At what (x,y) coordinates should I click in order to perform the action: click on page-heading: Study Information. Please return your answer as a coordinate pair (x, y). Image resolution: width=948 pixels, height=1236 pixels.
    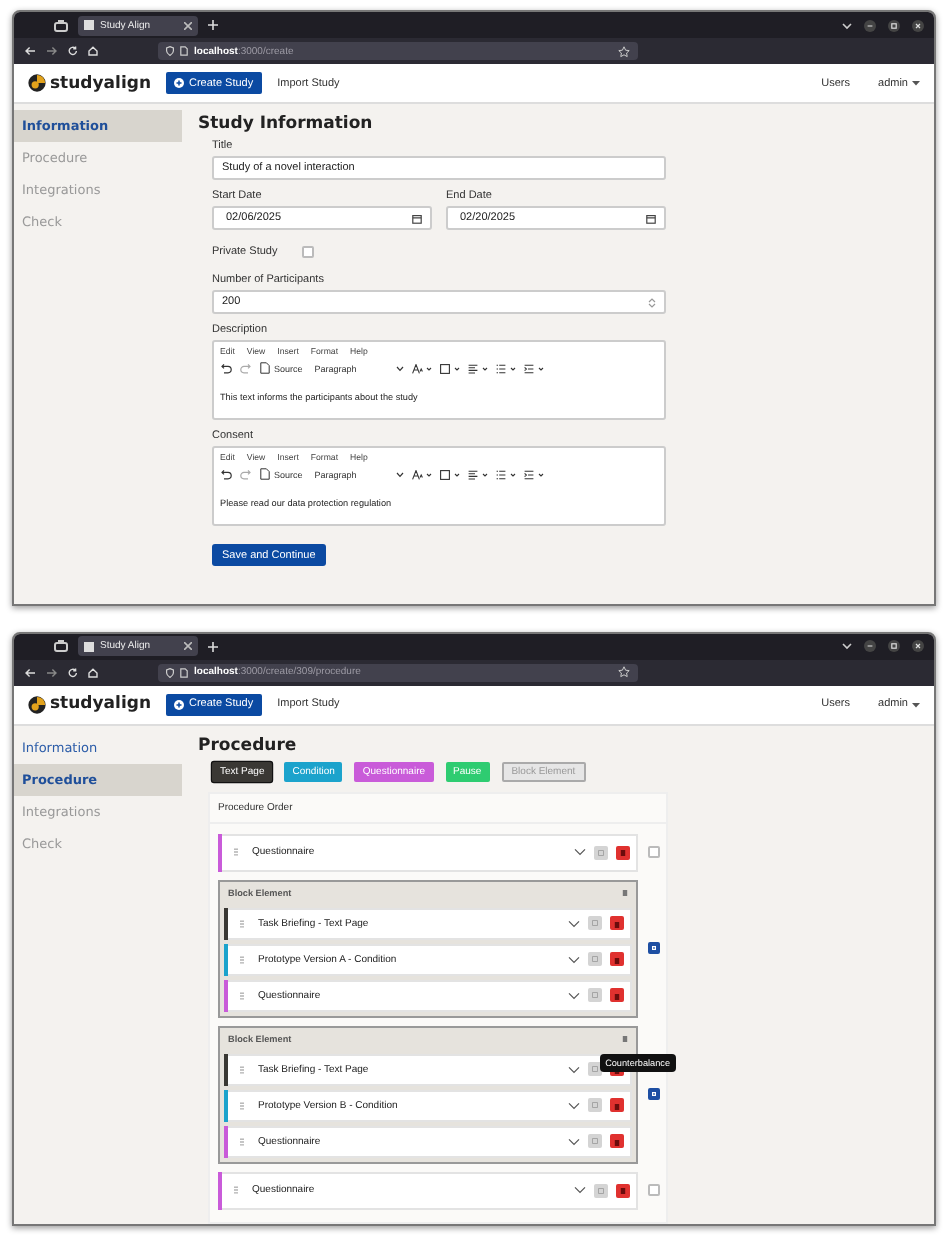
    Looking at the image, I should click on (286, 124).